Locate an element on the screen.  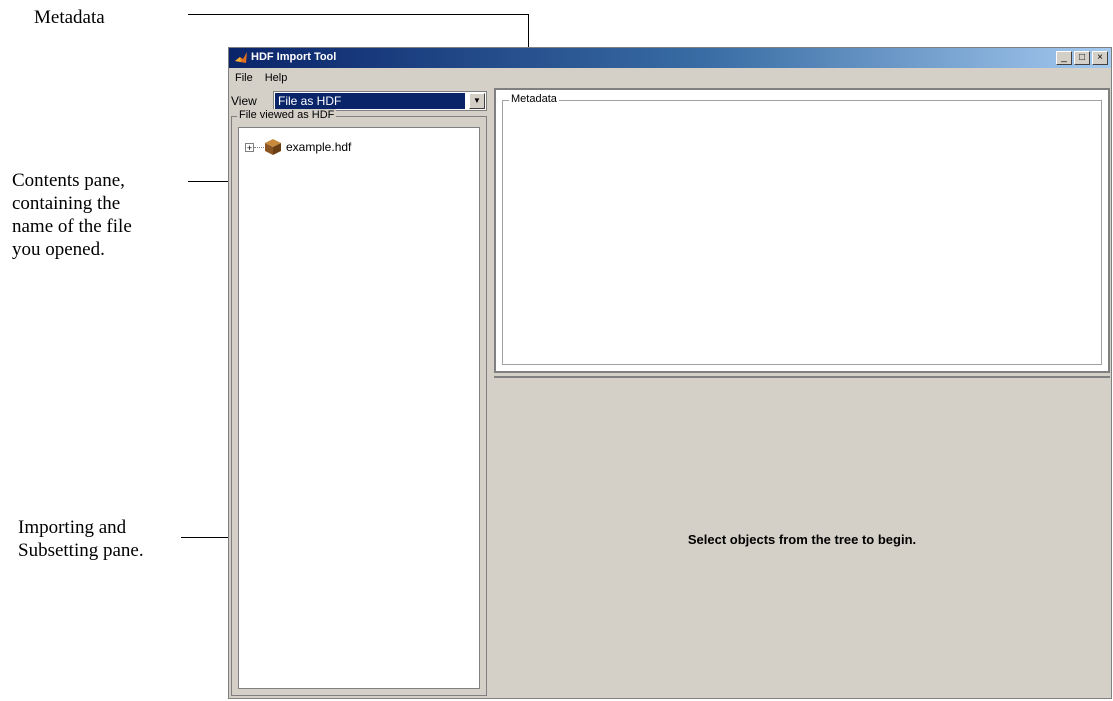
matlab-icon is located at coordinates (241, 57).